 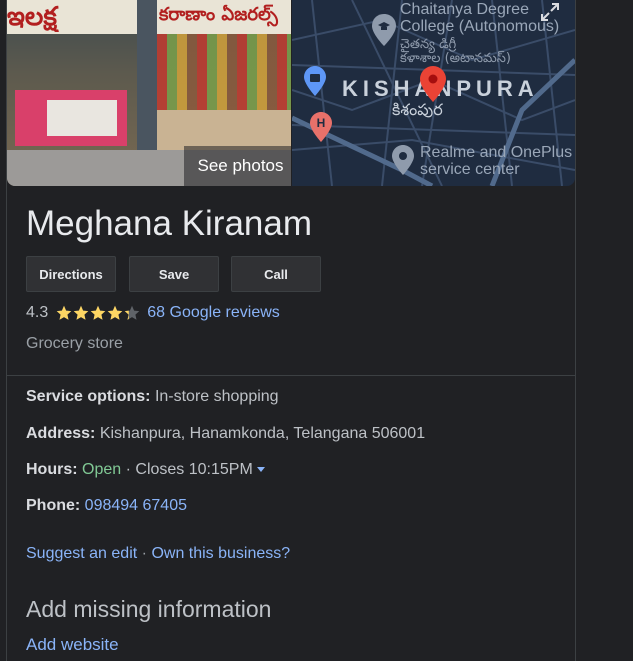 What do you see at coordinates (496, 152) in the screenshot?
I see `map-label-store: Realme and OnePlus` at bounding box center [496, 152].